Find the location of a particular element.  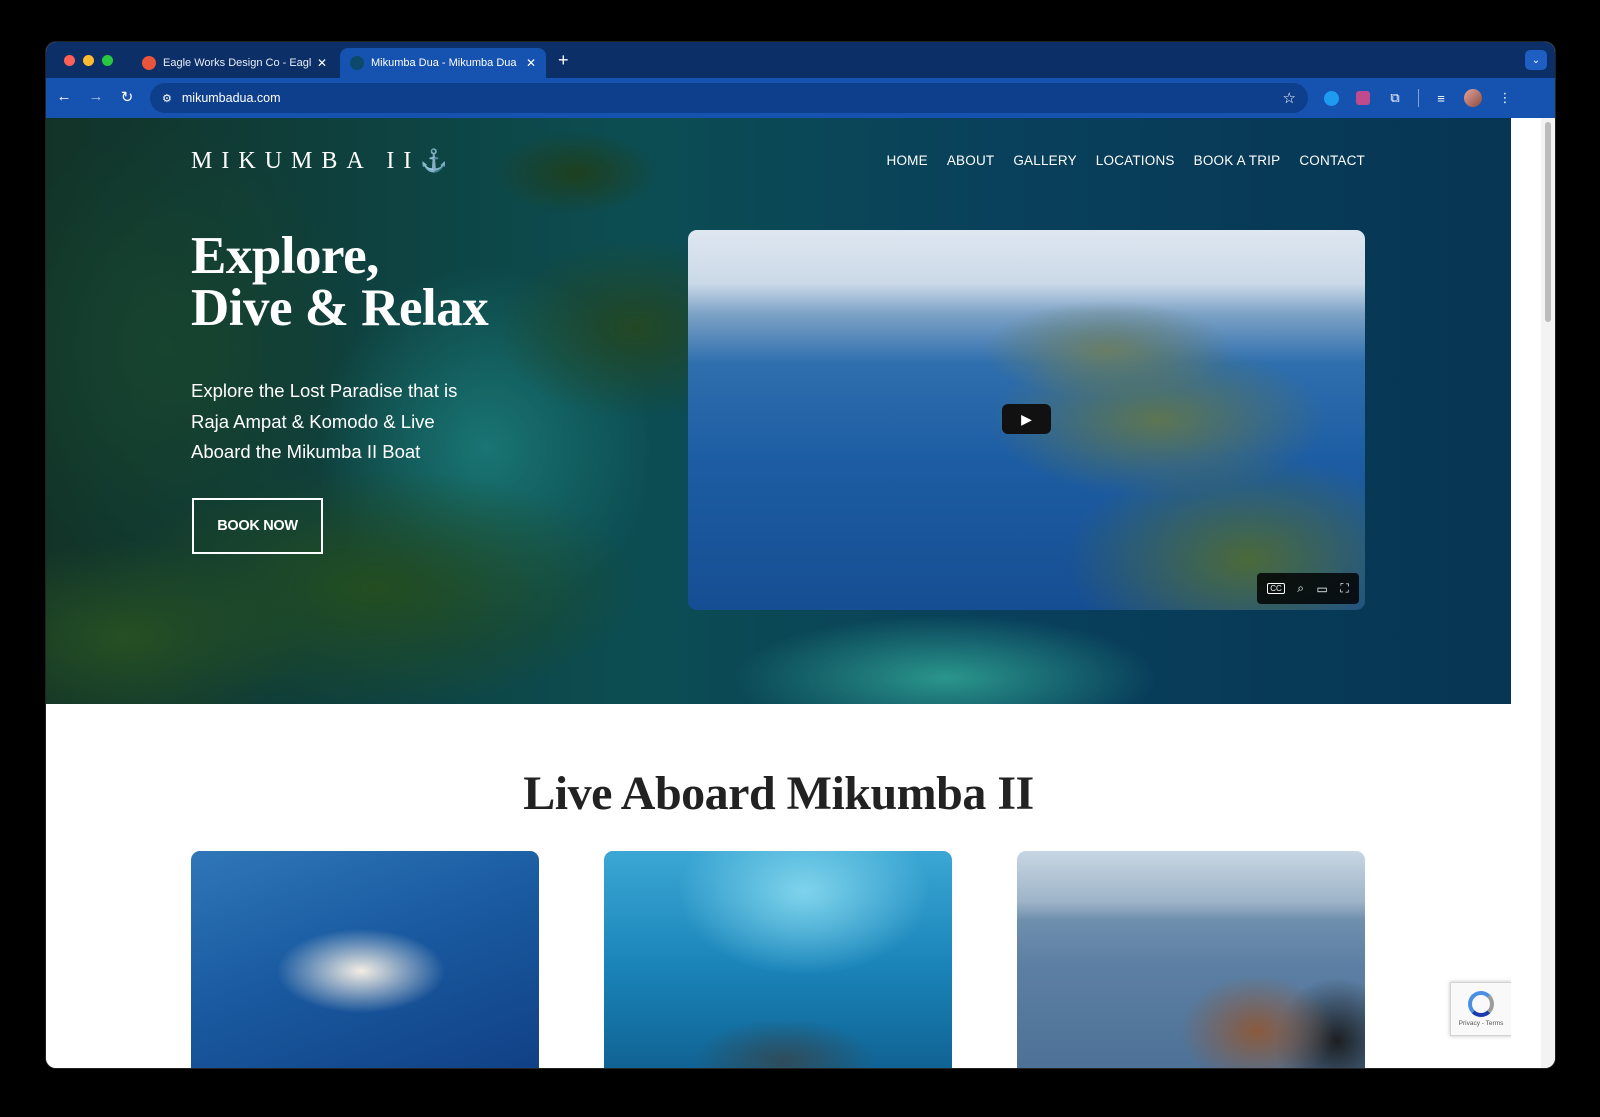

tab-mikumba-dua: Mikumba Dua - Mikumba Dua ✕ is located at coordinates (443, 63).